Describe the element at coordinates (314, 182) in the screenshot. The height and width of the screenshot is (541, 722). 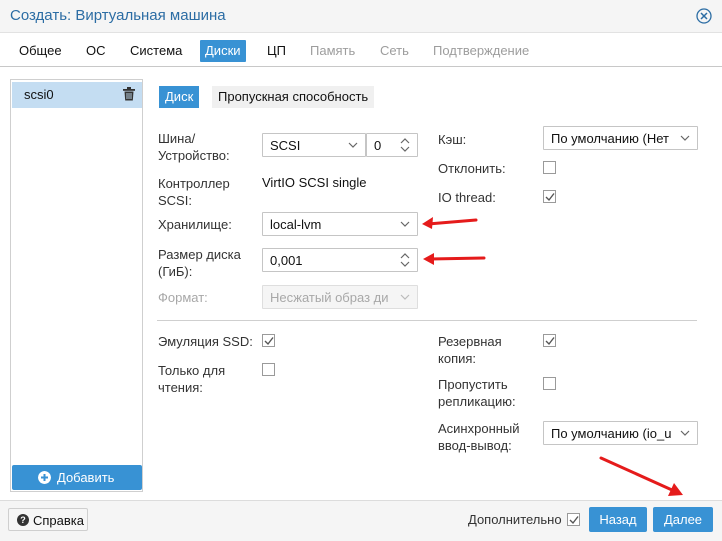
I see `controller-value: VirtIO SCSI single` at that location.